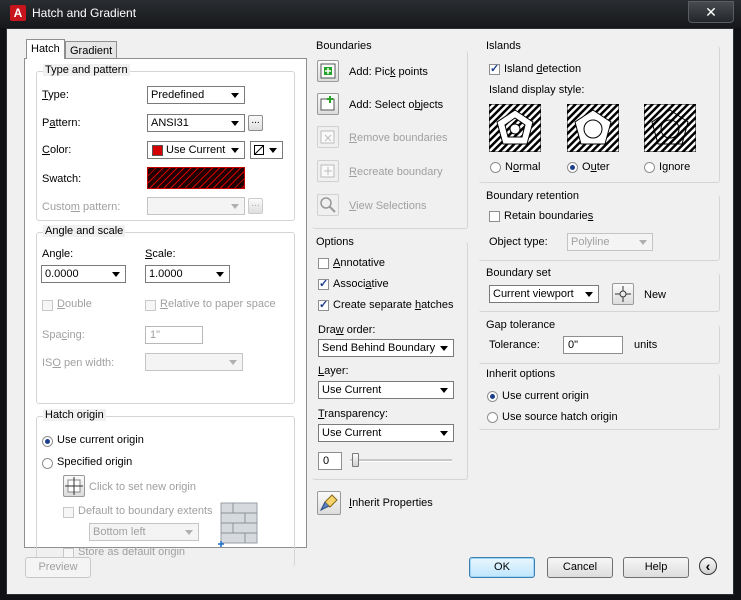  Describe the element at coordinates (187, 274) in the screenshot. I see `scale-dropdown: 1.0000` at that location.